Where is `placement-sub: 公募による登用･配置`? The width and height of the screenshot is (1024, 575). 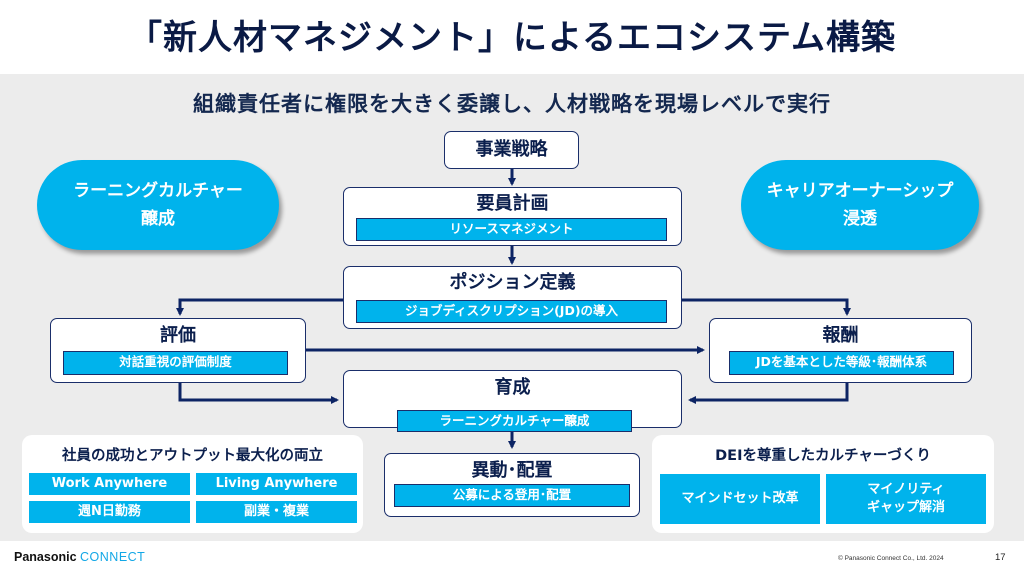
placement-sub: 公募による登用･配置 is located at coordinates (512, 495).